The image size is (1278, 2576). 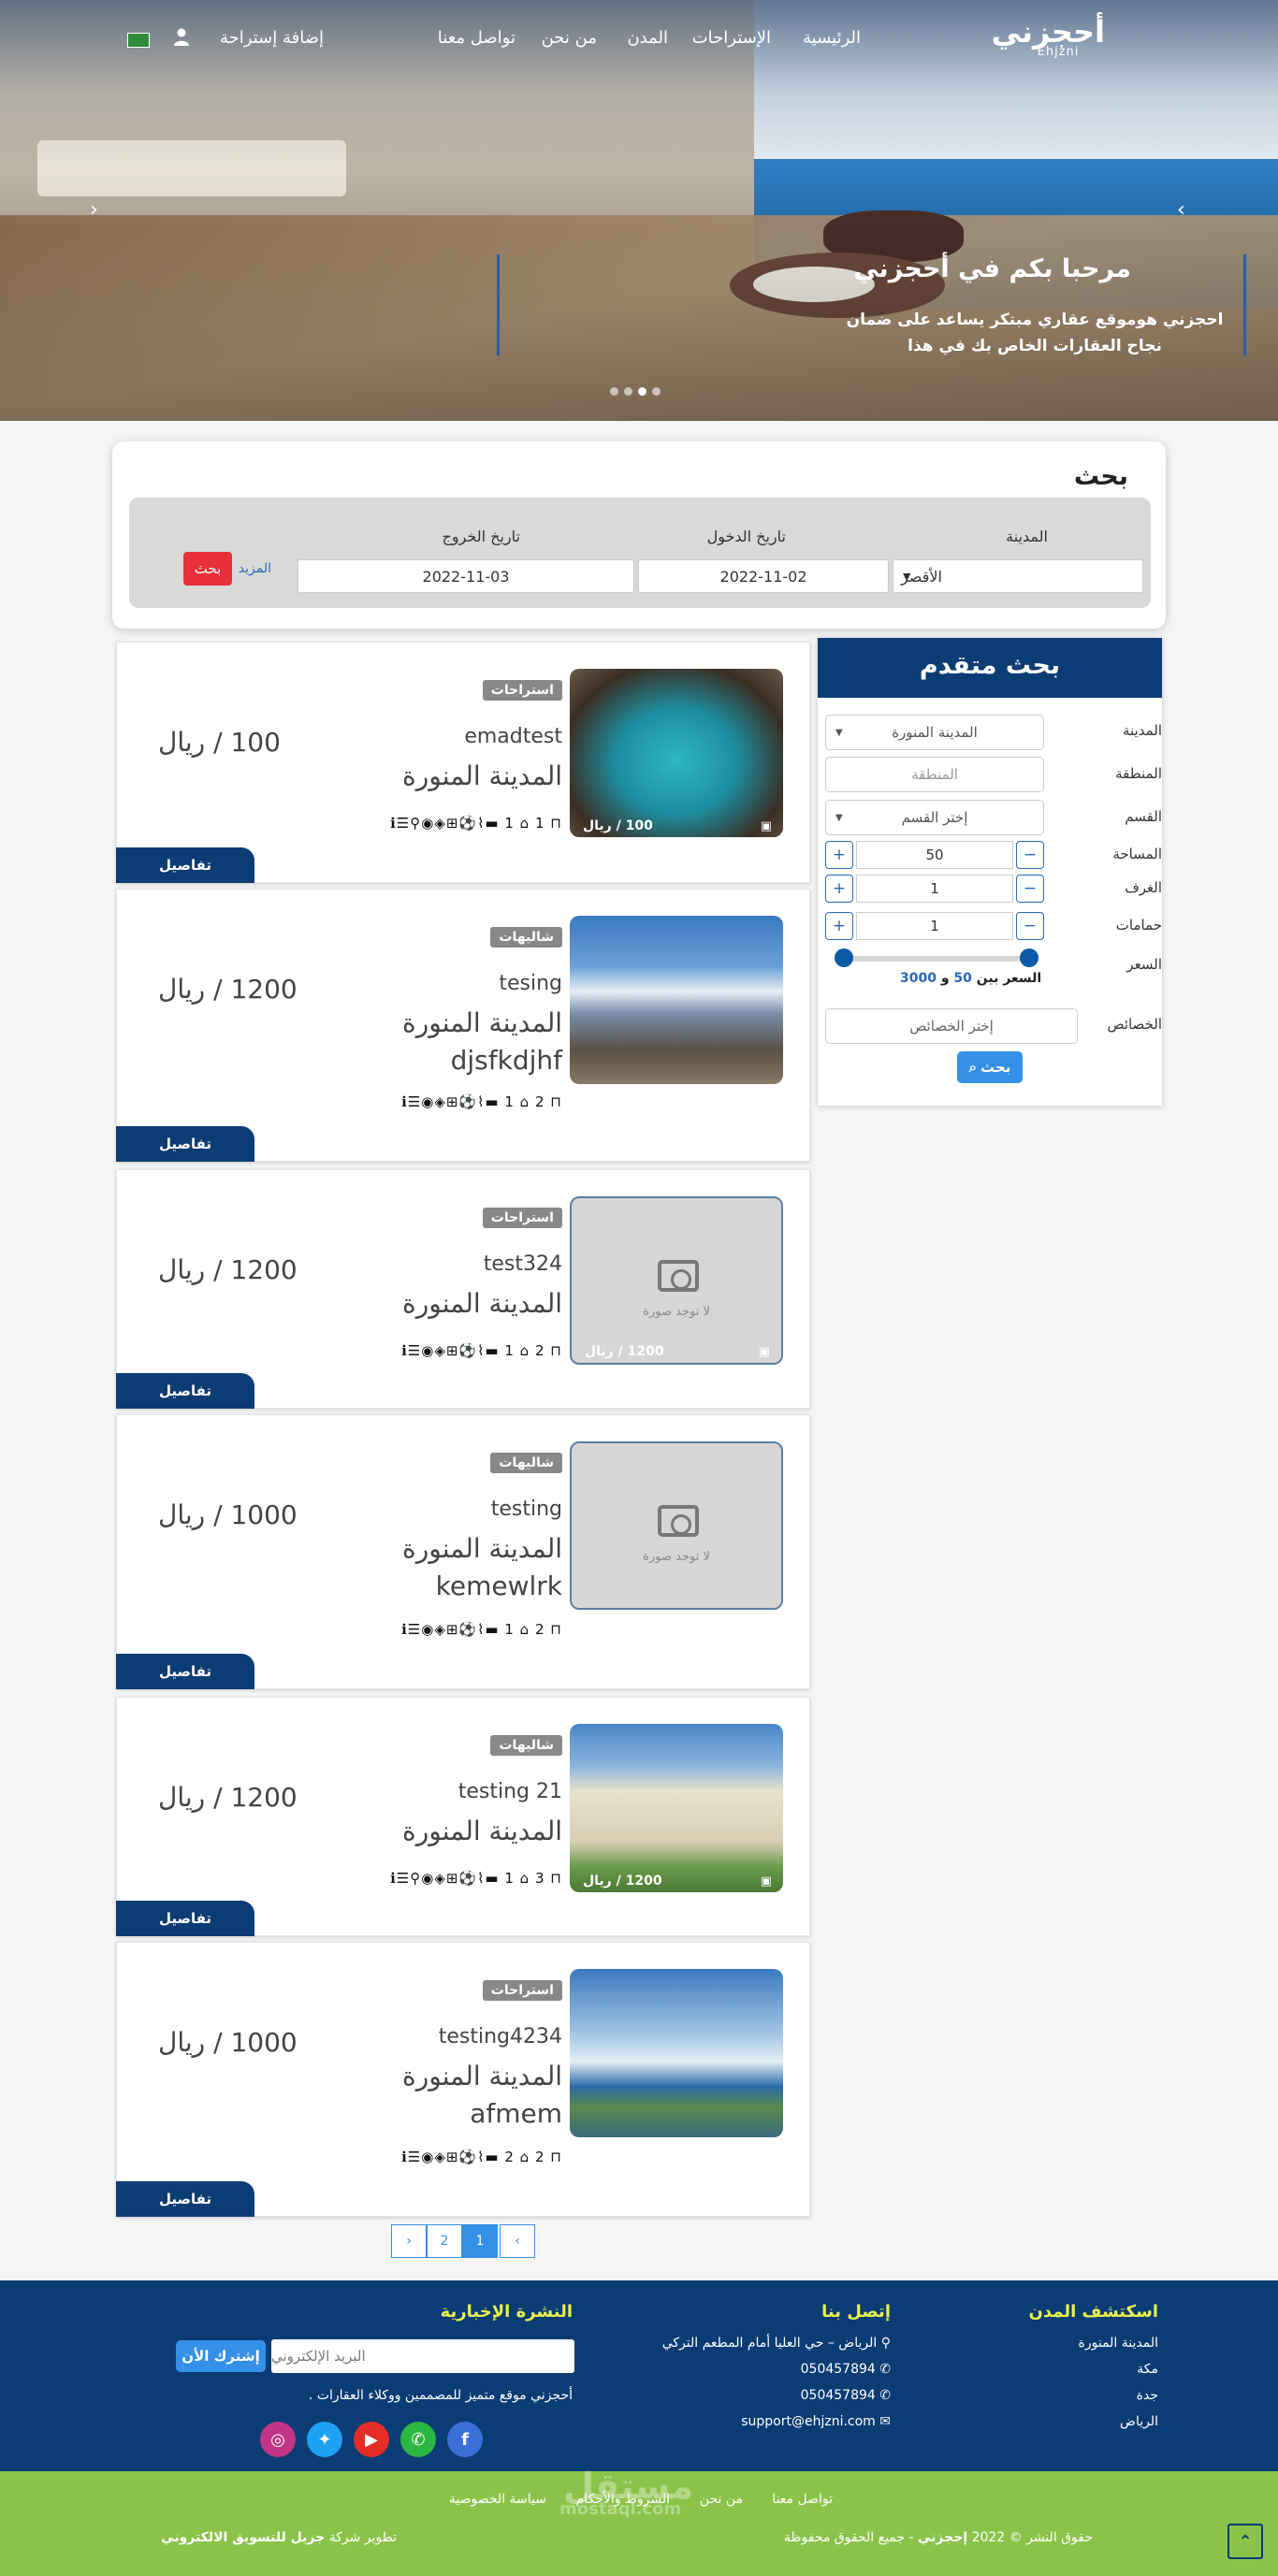 I want to click on nav-contact: تواصل معنا, so click(x=477, y=38).